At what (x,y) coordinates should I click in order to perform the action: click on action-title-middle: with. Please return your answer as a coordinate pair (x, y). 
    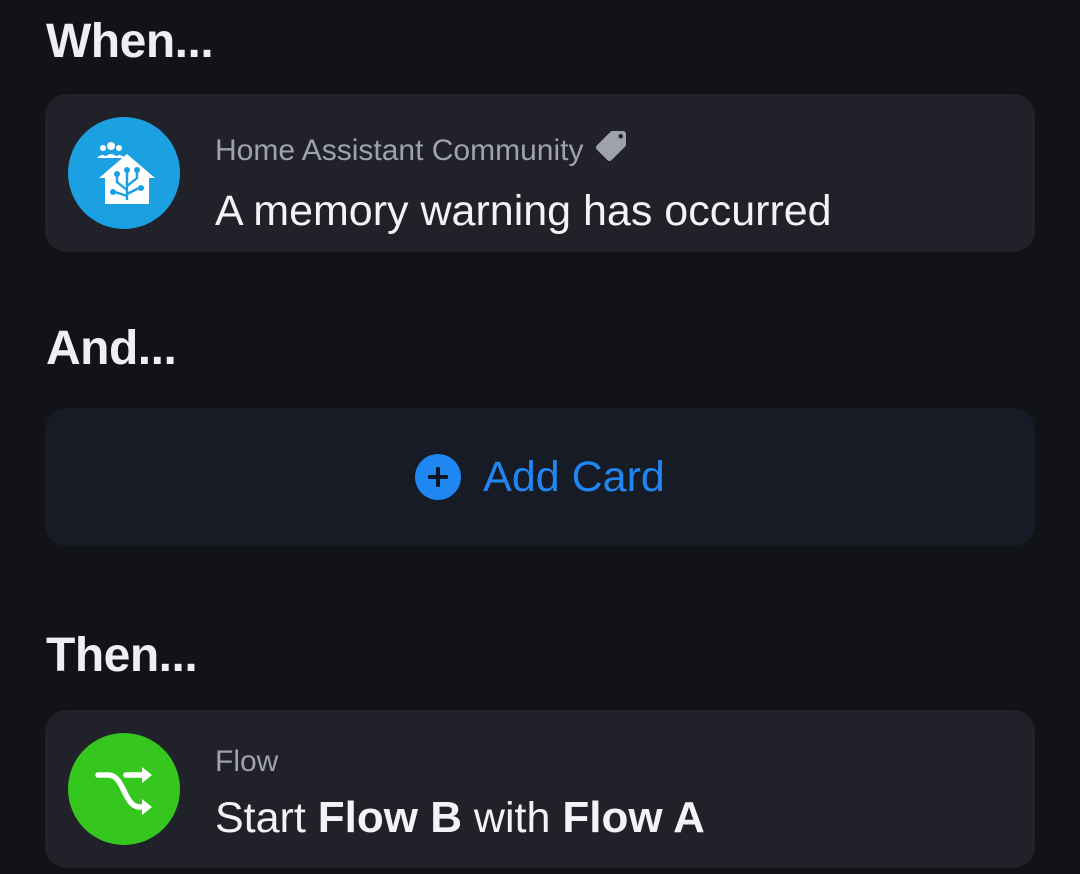
    Looking at the image, I should click on (512, 818).